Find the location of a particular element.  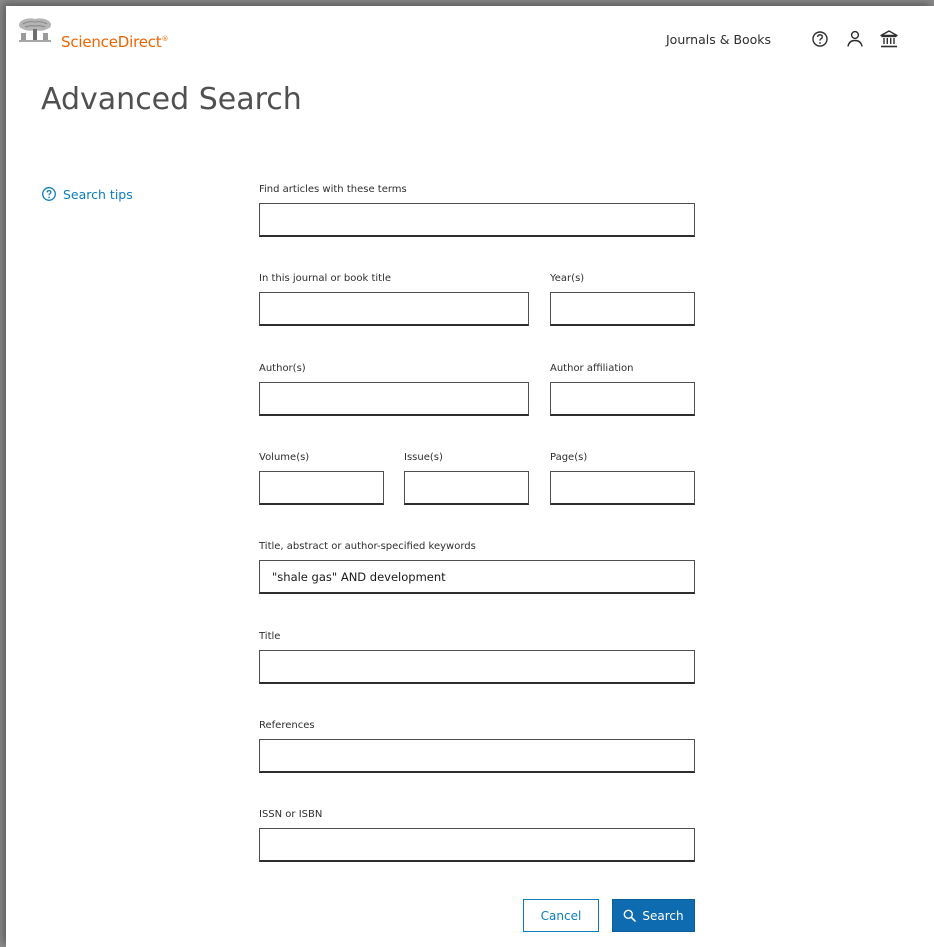

search-label: Search is located at coordinates (663, 915).